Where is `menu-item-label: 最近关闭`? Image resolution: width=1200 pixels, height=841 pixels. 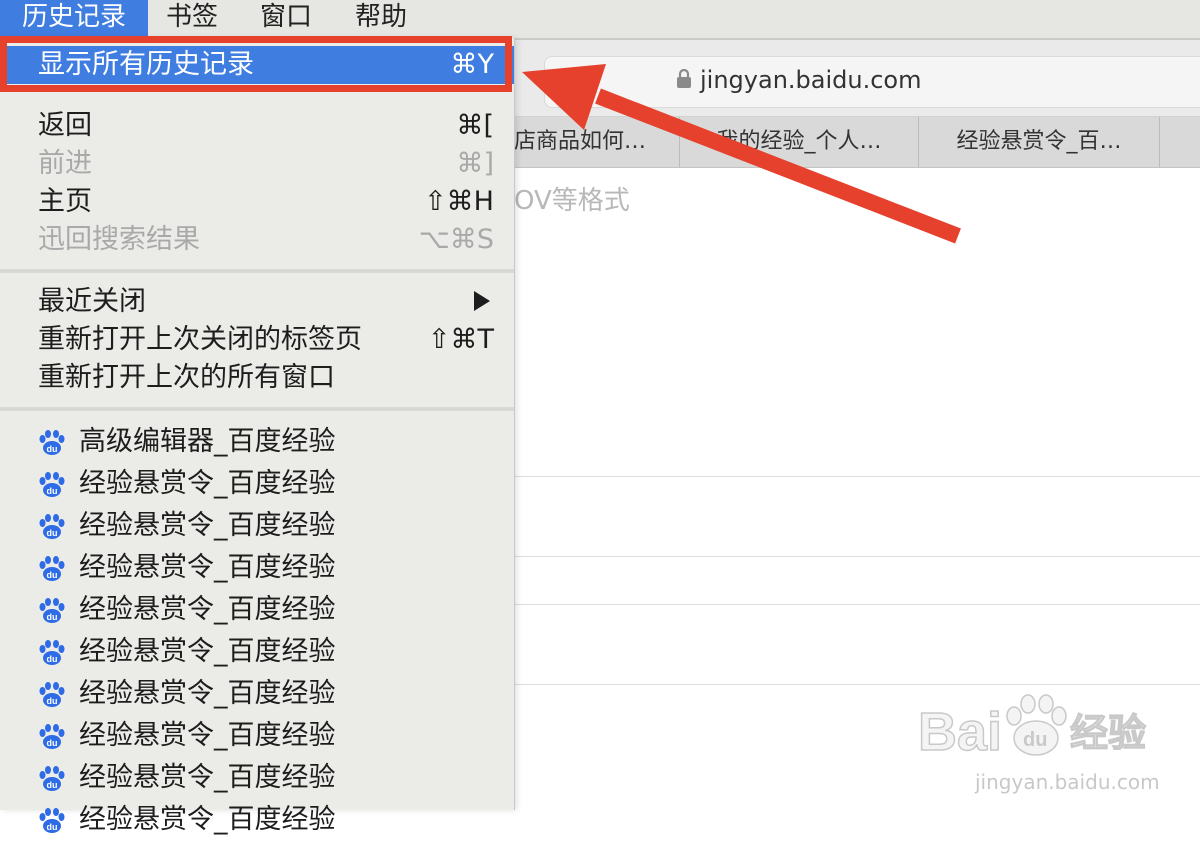 menu-item-label: 最近关闭 is located at coordinates (92, 301).